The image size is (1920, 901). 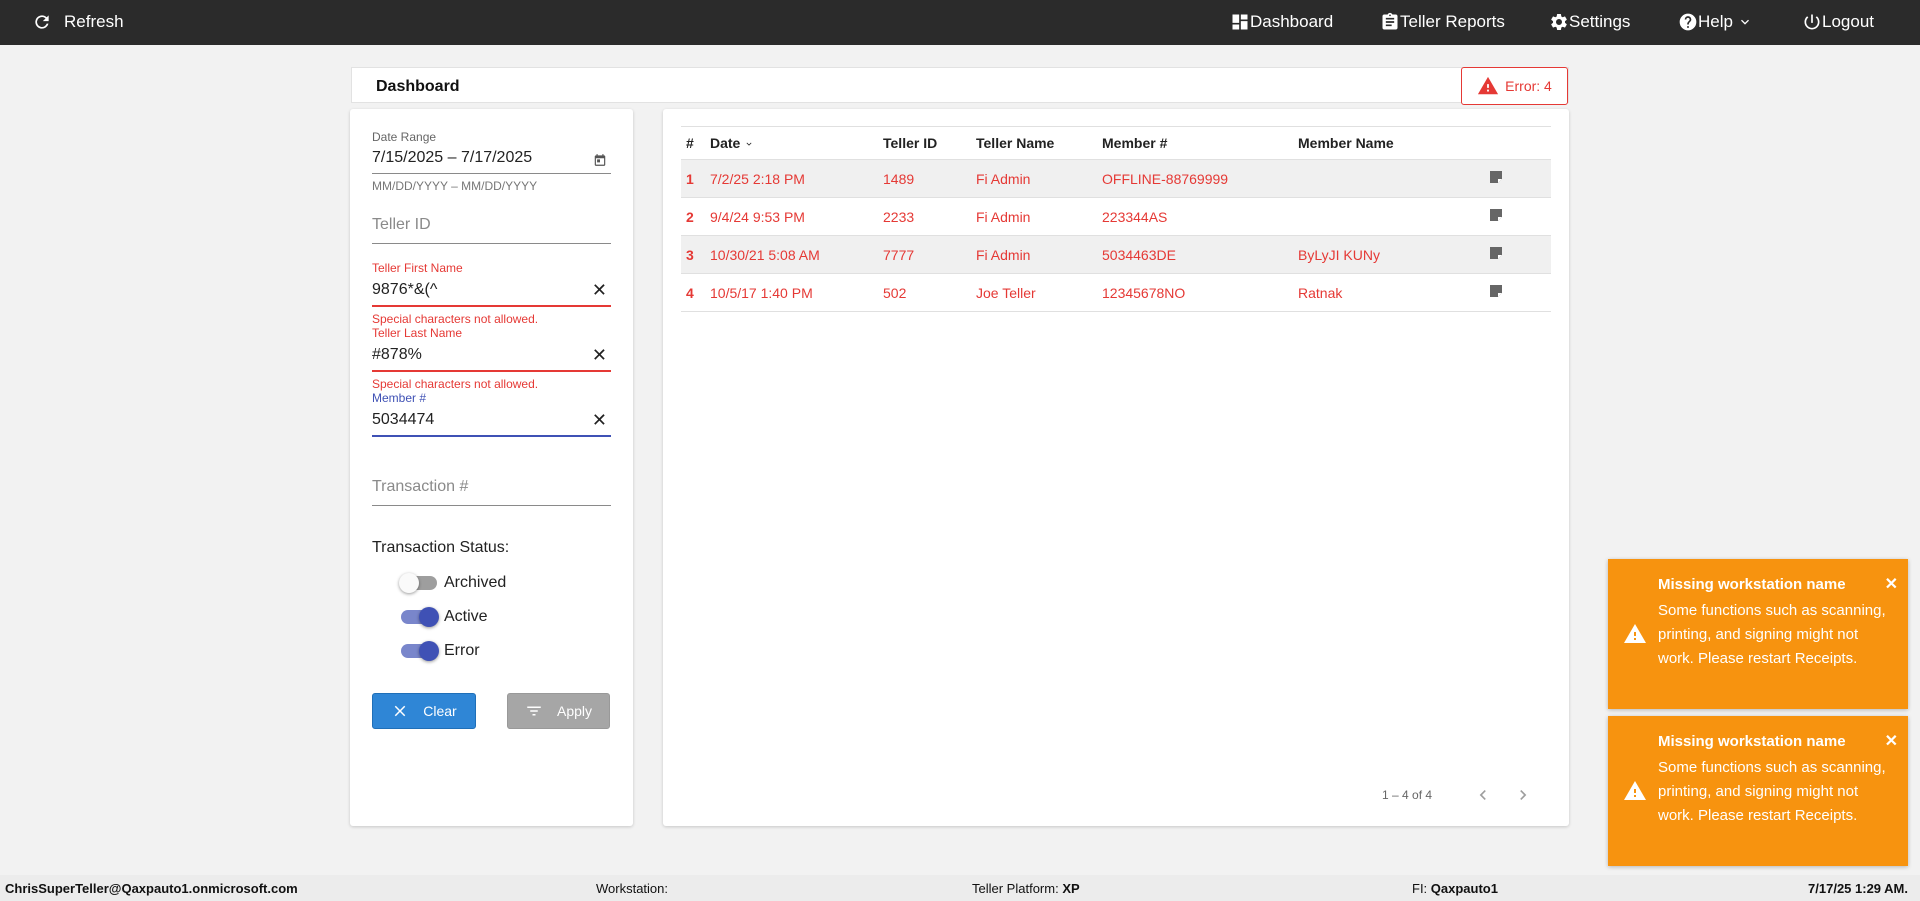 I want to click on date-range-label: Date Range, so click(x=404, y=137).